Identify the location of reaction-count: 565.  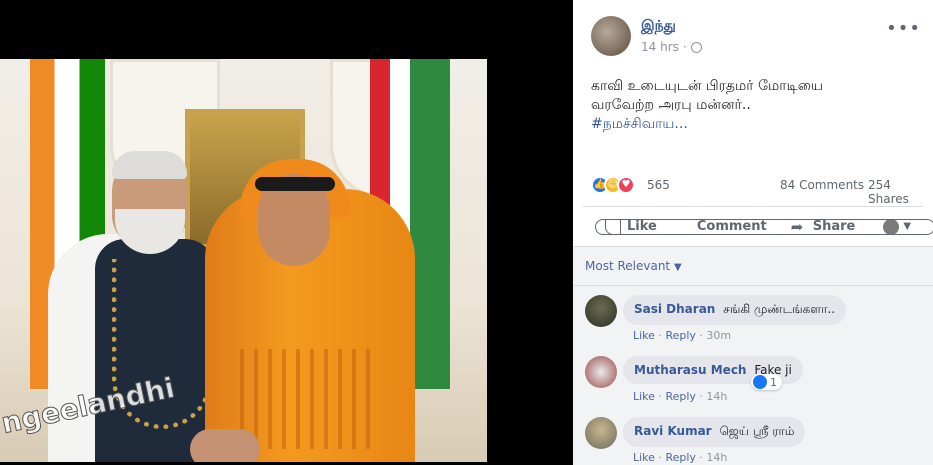
(658, 185).